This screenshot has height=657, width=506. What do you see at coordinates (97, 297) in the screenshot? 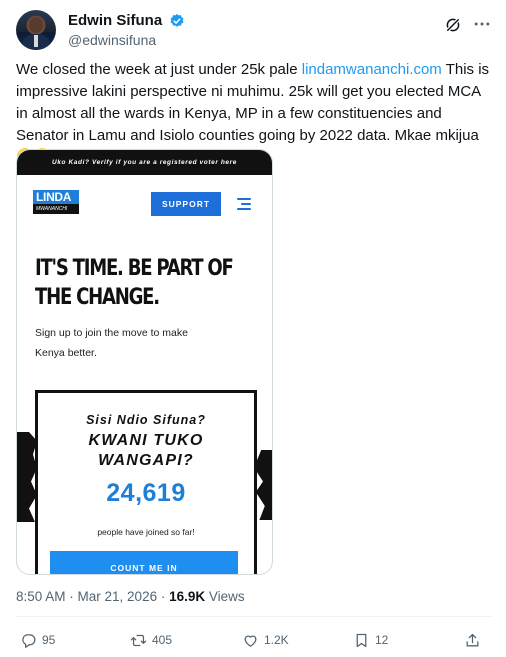
I see `media-headline-line2: THE CHANGE.` at bounding box center [97, 297].